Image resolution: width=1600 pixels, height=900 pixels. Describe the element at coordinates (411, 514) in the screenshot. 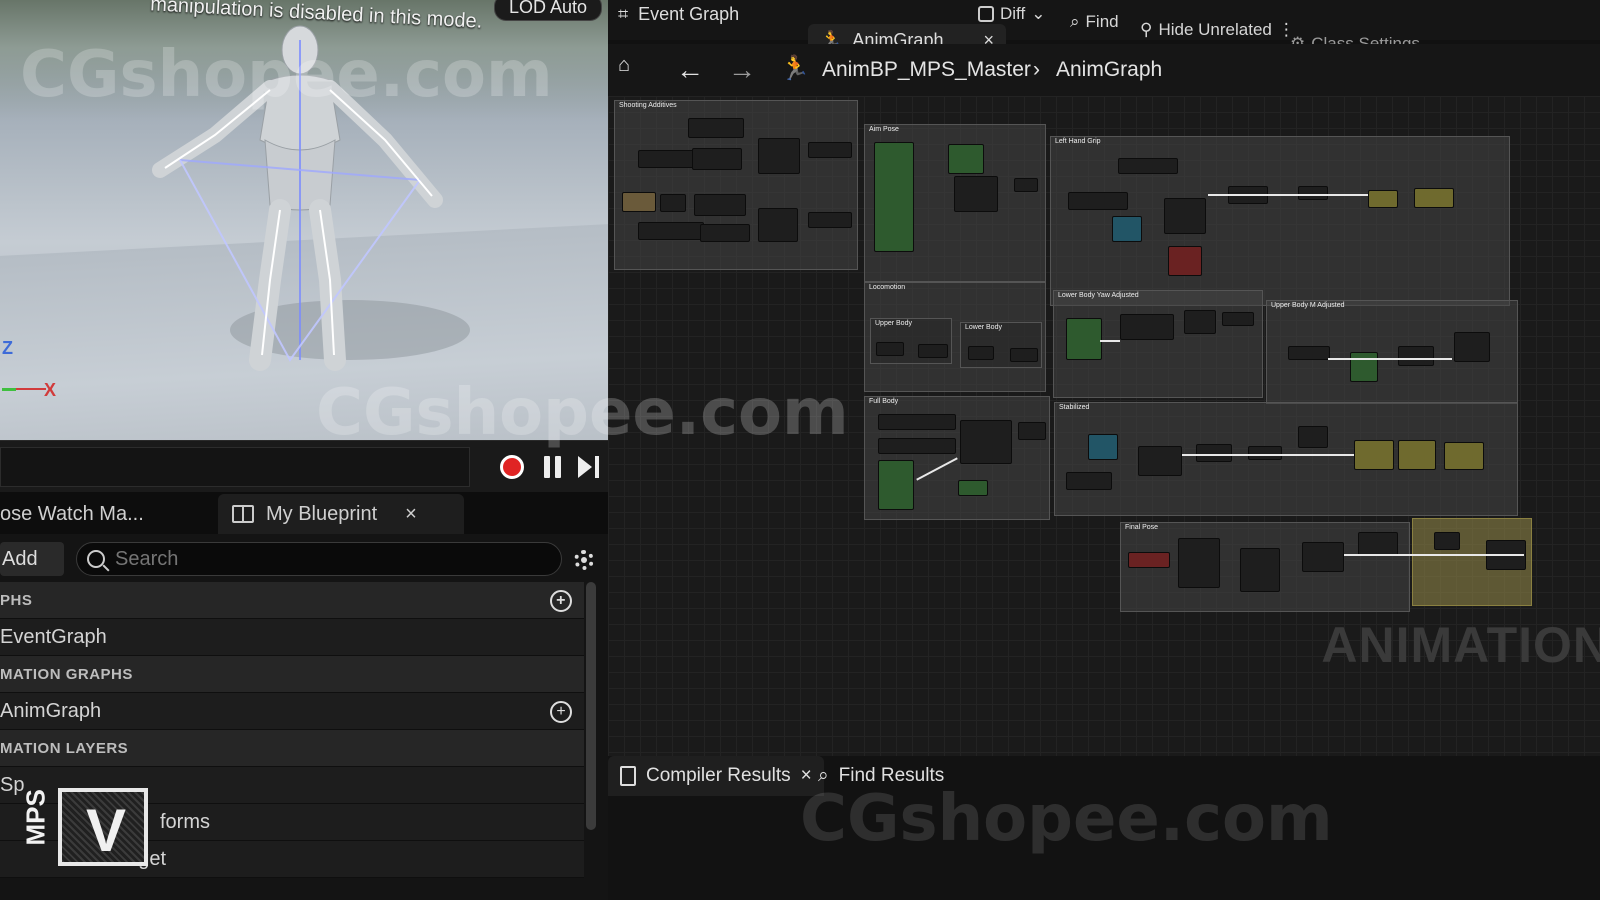

I see `close-tab-button: ×` at that location.